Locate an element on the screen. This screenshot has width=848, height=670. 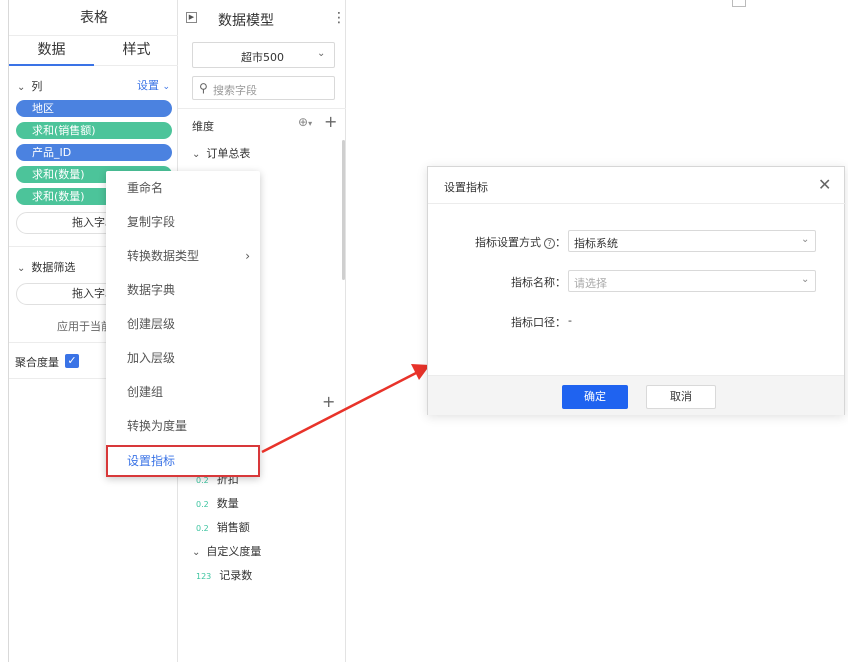
mode-label: 指标设置方式?： is located at coordinates (520, 242).